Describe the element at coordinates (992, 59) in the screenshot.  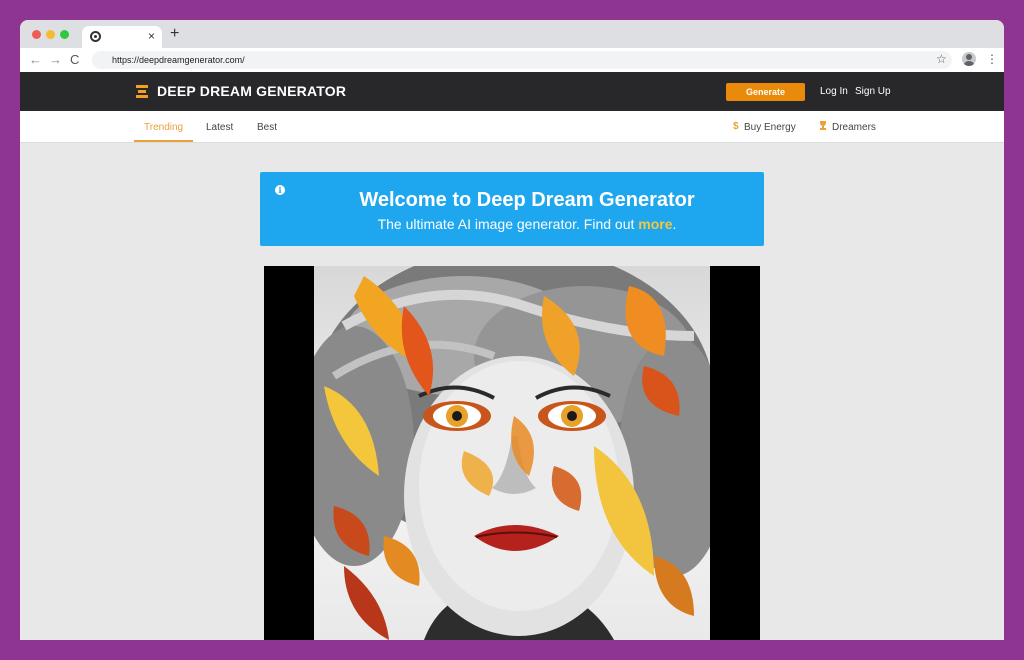
I see `browser-menu-icon: ⋮` at that location.